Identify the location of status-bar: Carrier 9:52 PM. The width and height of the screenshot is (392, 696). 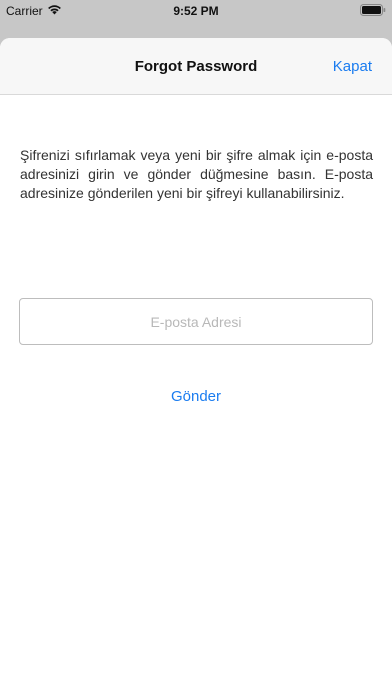
(196, 11).